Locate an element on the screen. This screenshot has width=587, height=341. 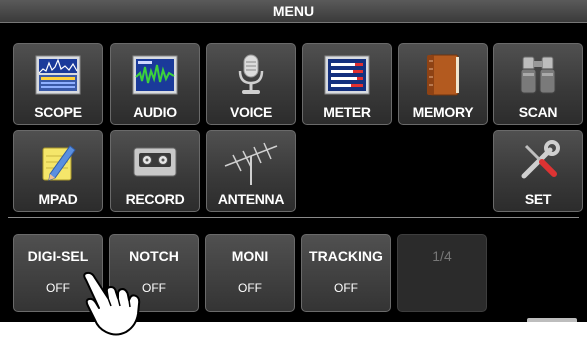
tracking-button: TRACKING OFF is located at coordinates (346, 273).